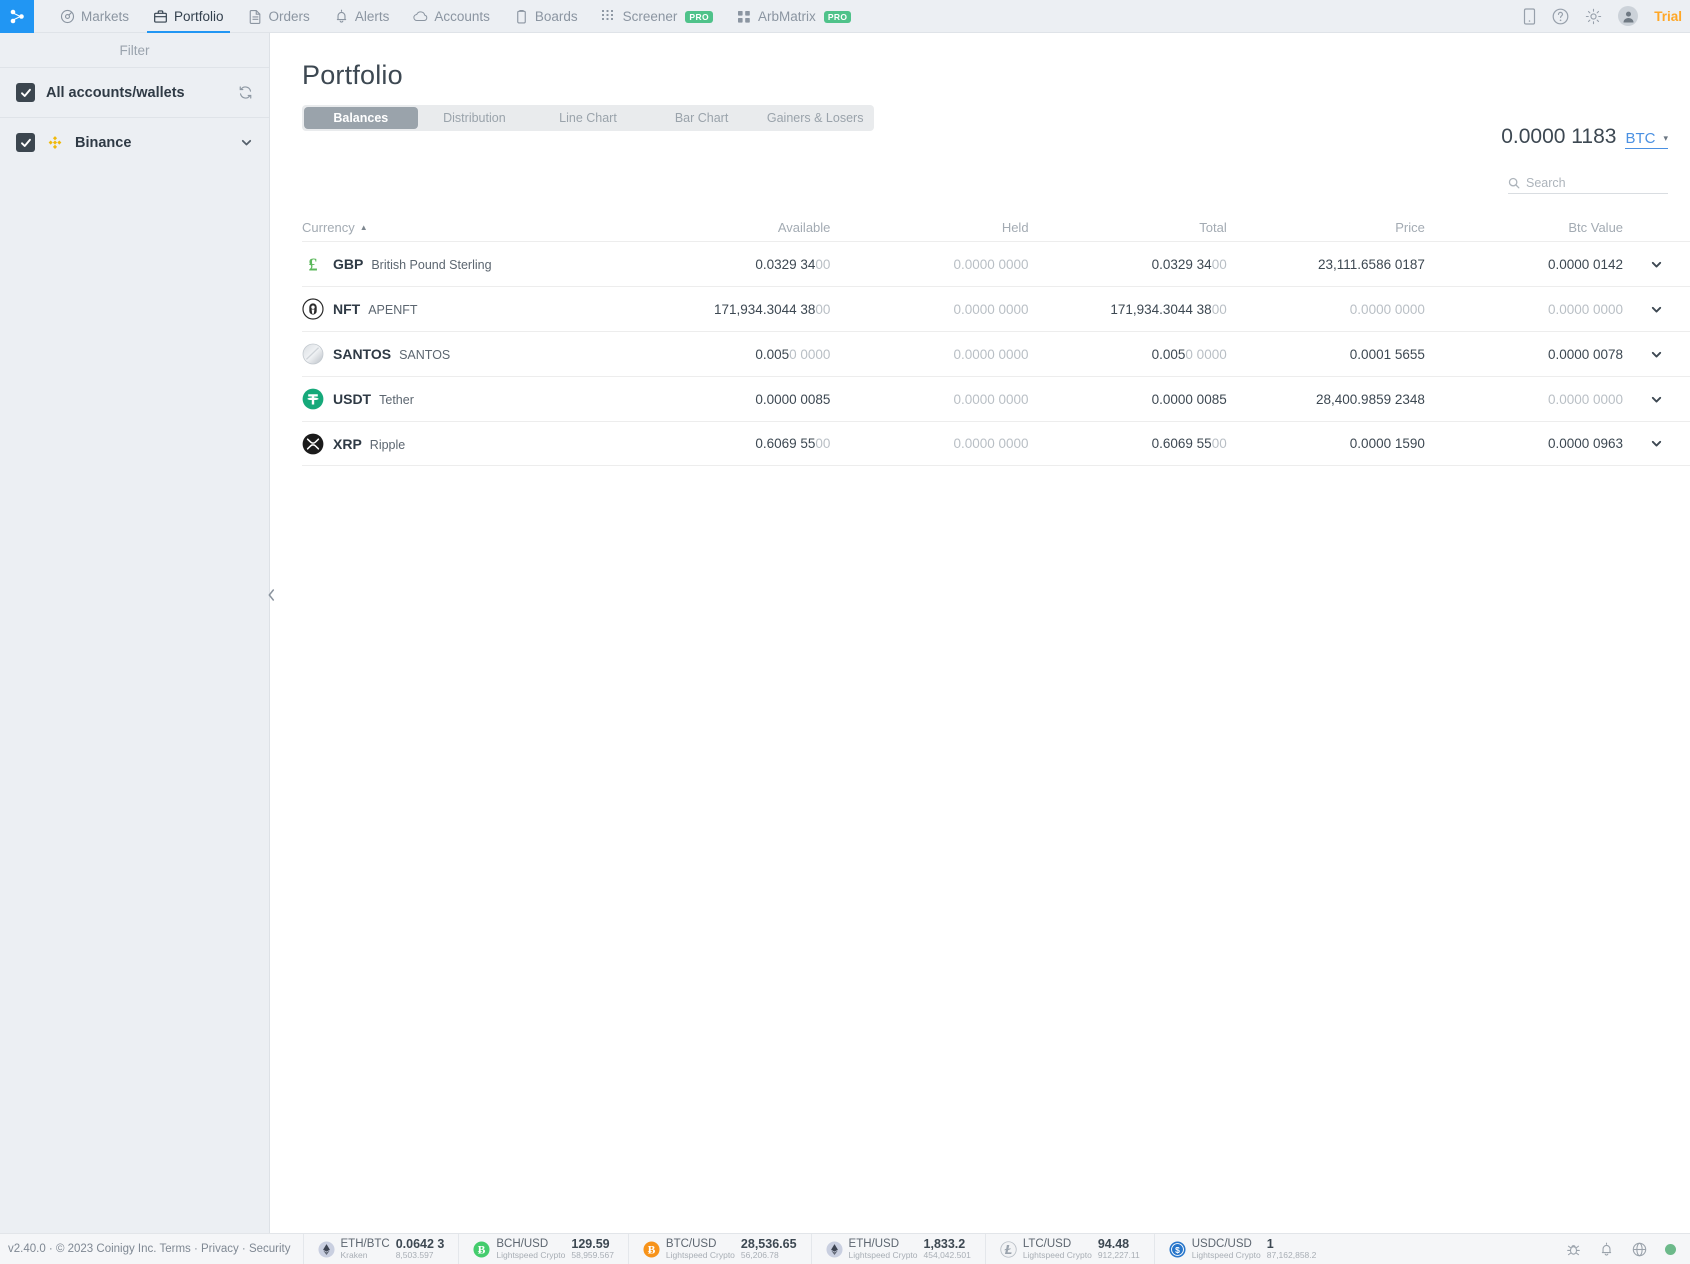  What do you see at coordinates (1668, 16) in the screenshot?
I see `account-status-badge: Trial` at bounding box center [1668, 16].